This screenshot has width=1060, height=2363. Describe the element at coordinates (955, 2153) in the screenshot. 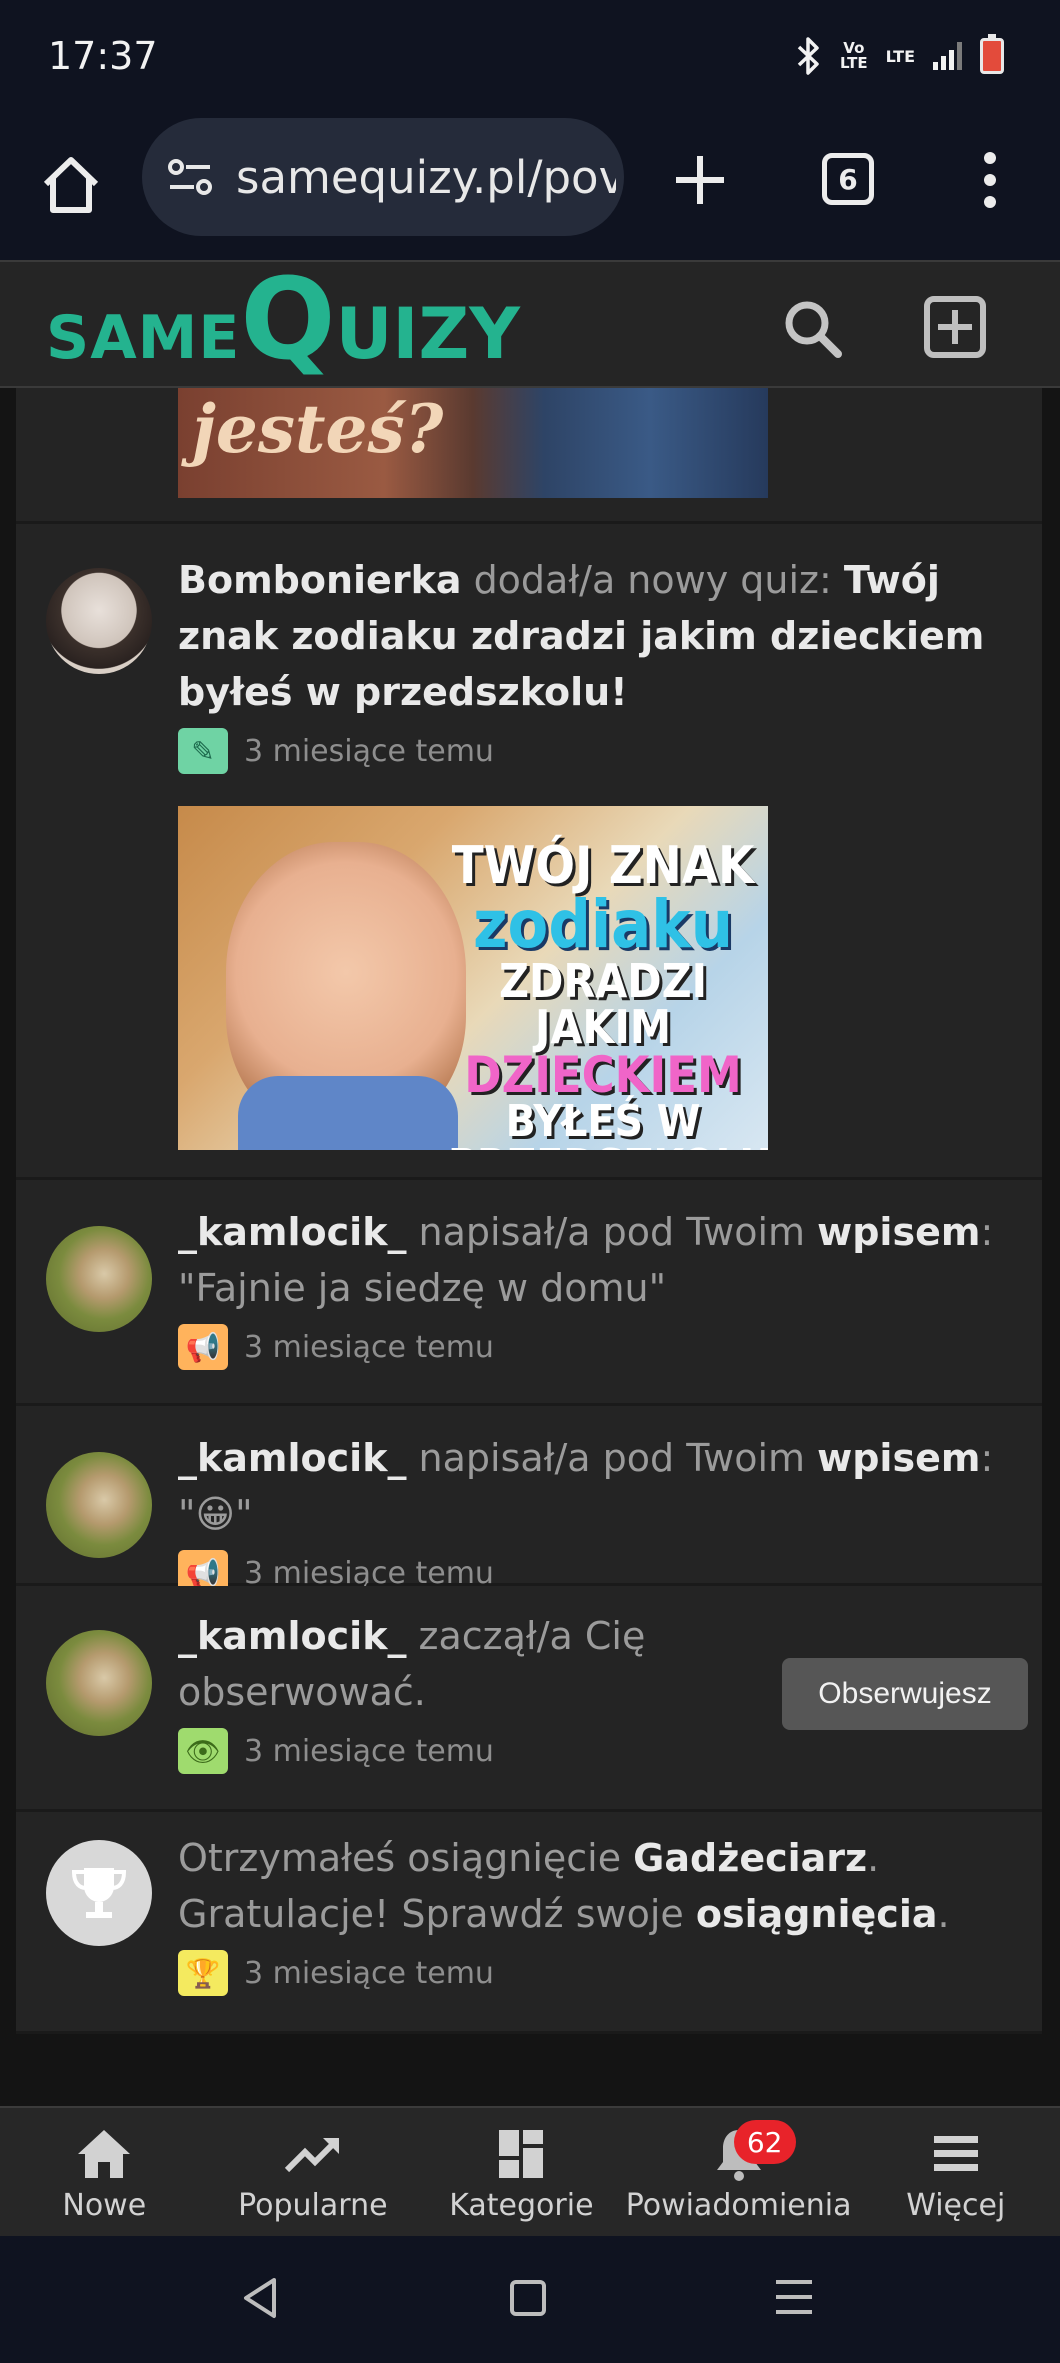

I see `hamburger-icon` at that location.